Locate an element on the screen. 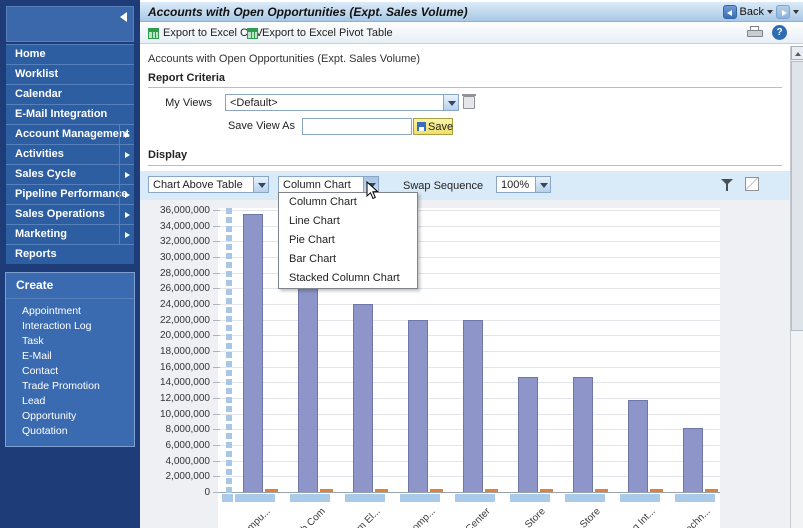 The height and width of the screenshot is (528, 803). divider is located at coordinates (465, 87).